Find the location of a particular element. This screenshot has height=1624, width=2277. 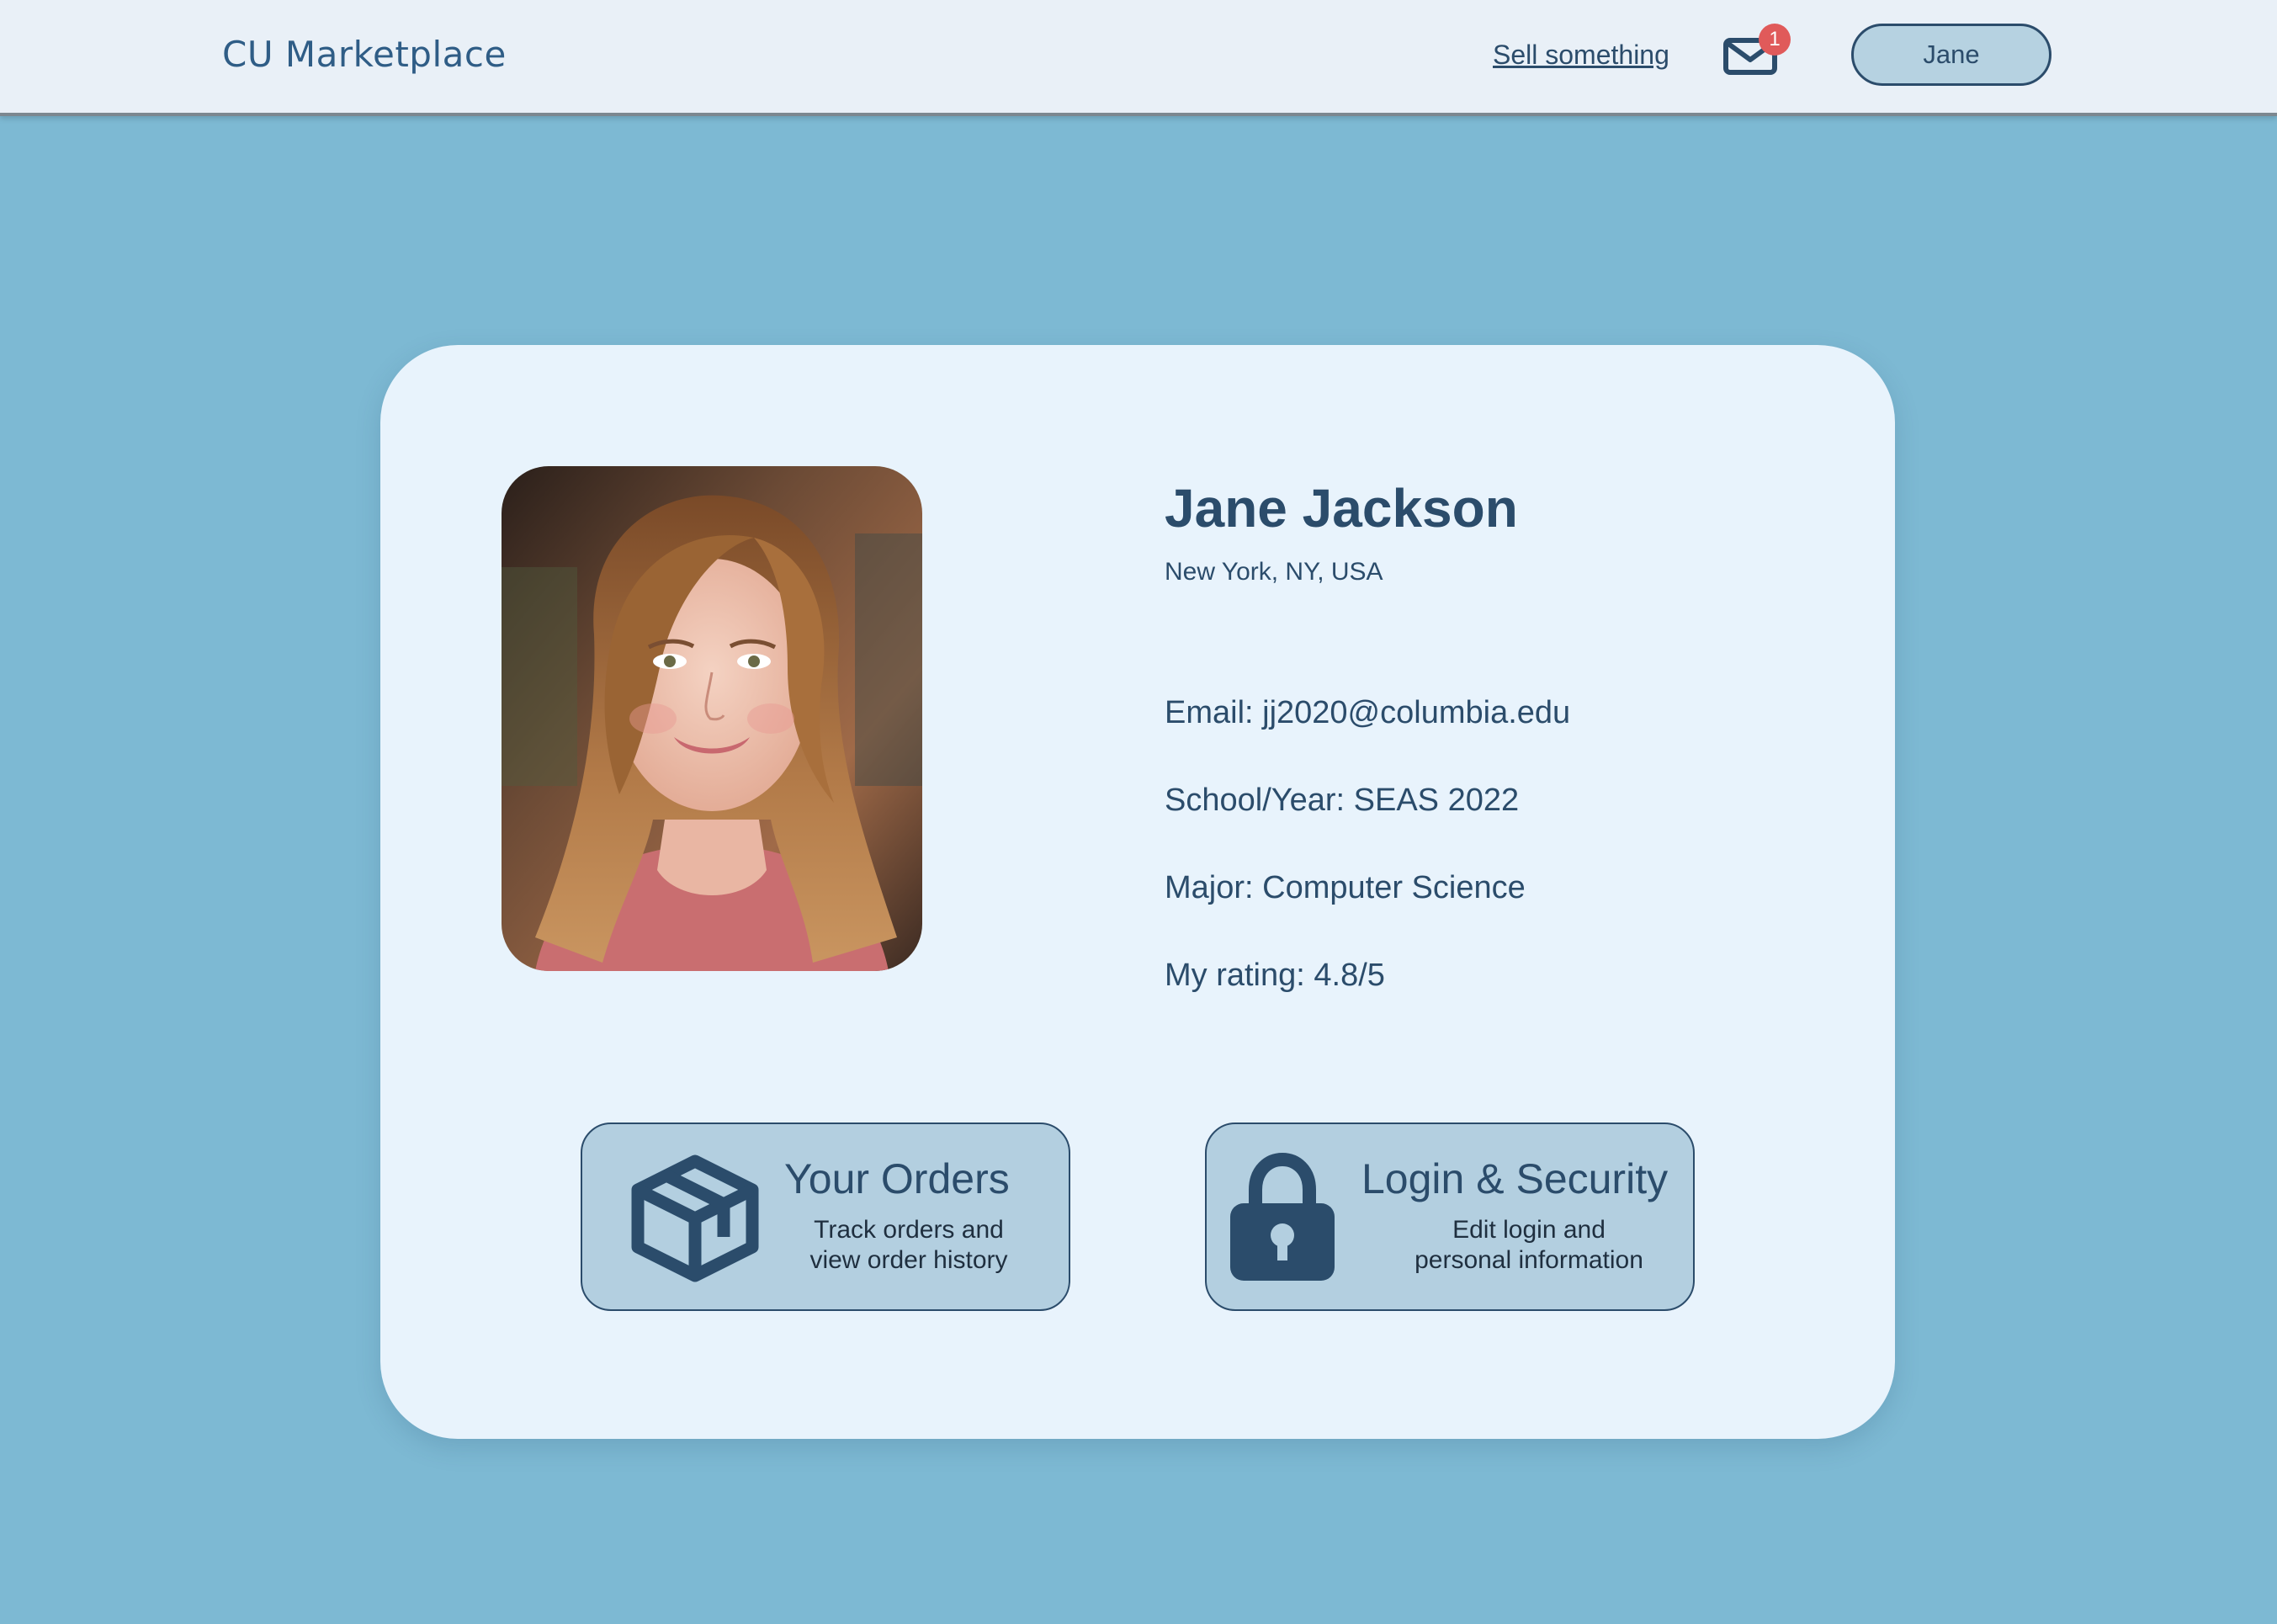

profile-location: New York, NY, USA is located at coordinates (1274, 572).